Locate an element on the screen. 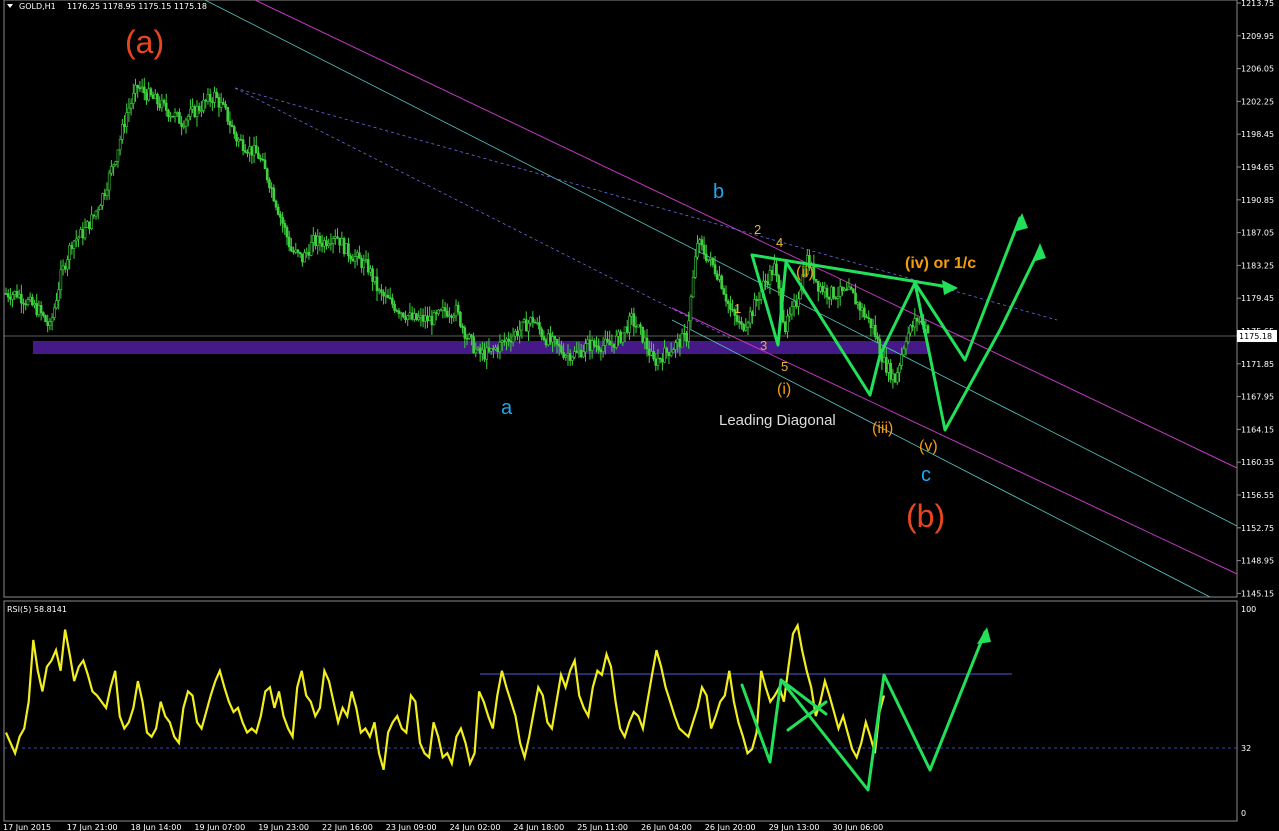  wave-num-1: 1 is located at coordinates (737, 308).